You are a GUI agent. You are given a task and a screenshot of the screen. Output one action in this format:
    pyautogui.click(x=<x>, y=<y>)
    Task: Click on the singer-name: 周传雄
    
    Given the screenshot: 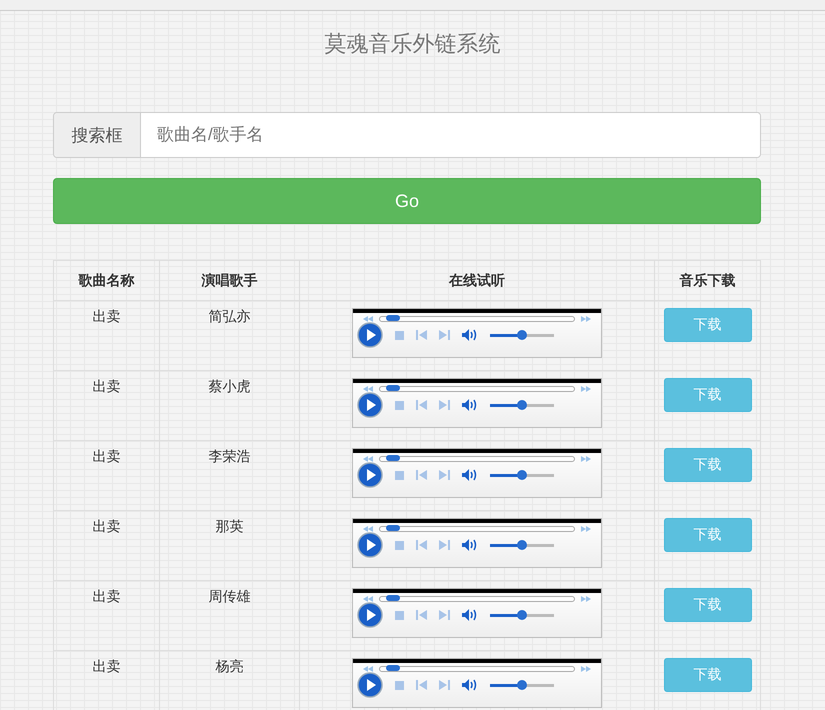 What is the action you would take?
    pyautogui.click(x=229, y=596)
    